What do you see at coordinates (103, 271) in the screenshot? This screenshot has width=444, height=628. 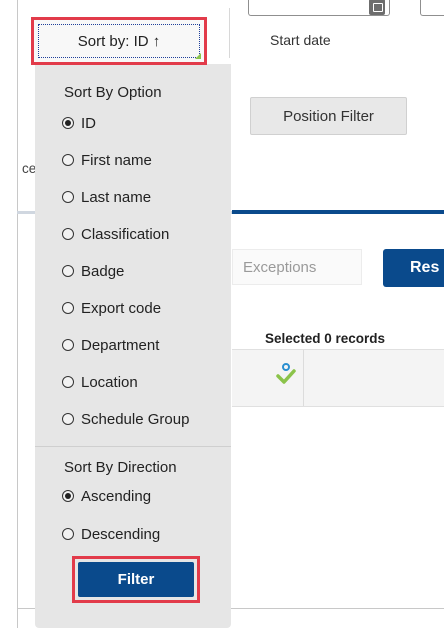 I see `sort-option-label: Badge` at bounding box center [103, 271].